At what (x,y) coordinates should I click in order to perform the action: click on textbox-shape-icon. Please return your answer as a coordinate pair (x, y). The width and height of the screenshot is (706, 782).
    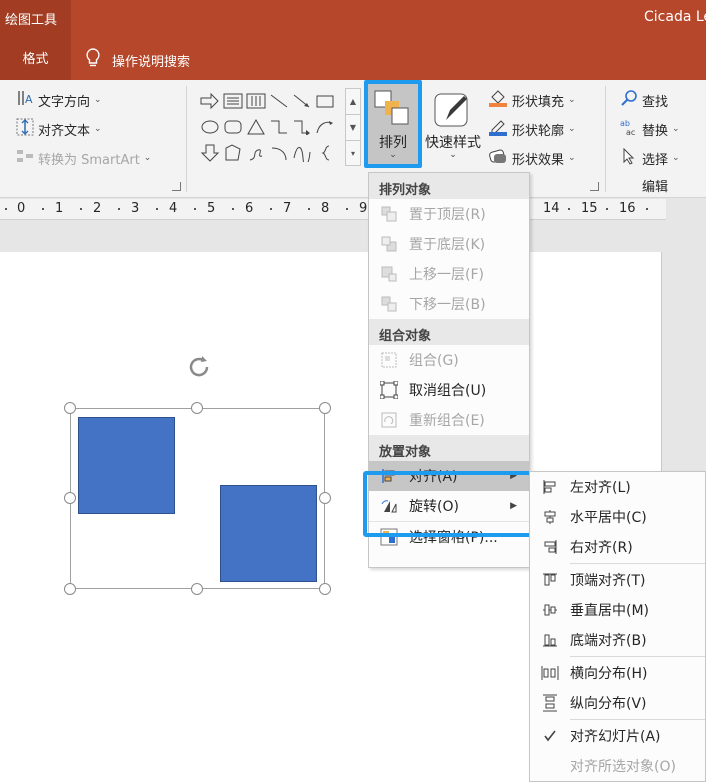
    Looking at the image, I should click on (233, 101).